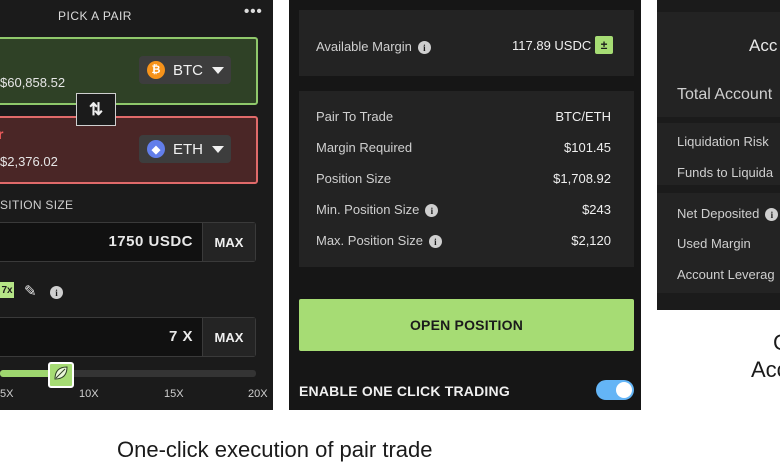  Describe the element at coordinates (726, 274) in the screenshot. I see `account-leverage-label: Account Leverag` at that location.